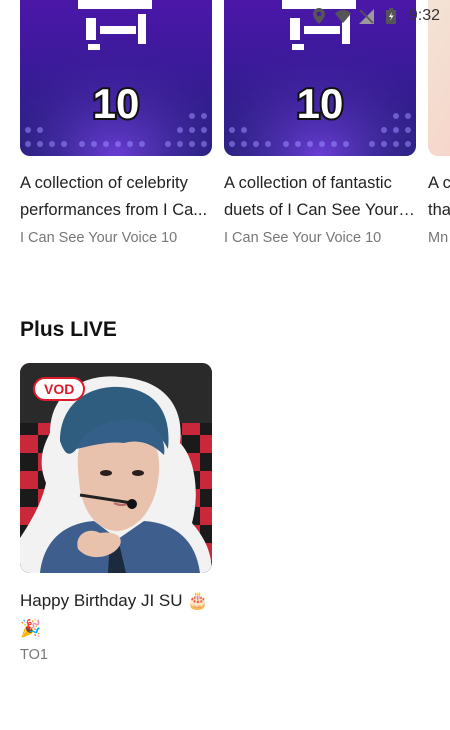 This screenshot has width=450, height=730. What do you see at coordinates (34, 655) in the screenshot?
I see `live-card-artist: TO1` at bounding box center [34, 655].